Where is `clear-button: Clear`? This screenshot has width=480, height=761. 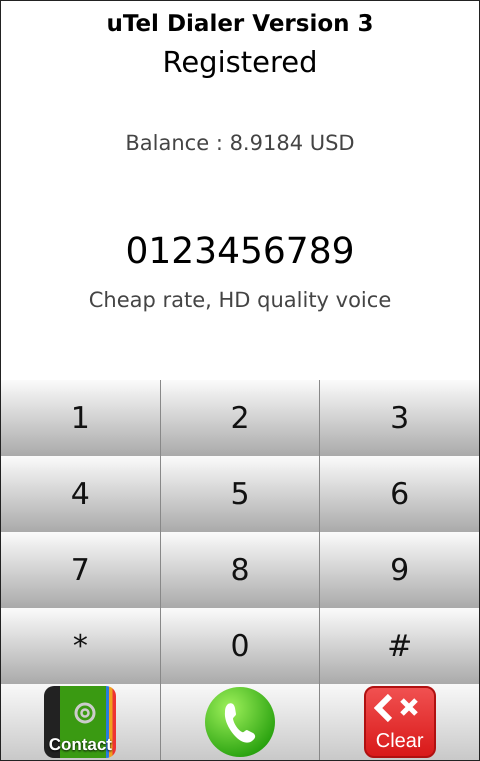
clear-button: Clear is located at coordinates (399, 722).